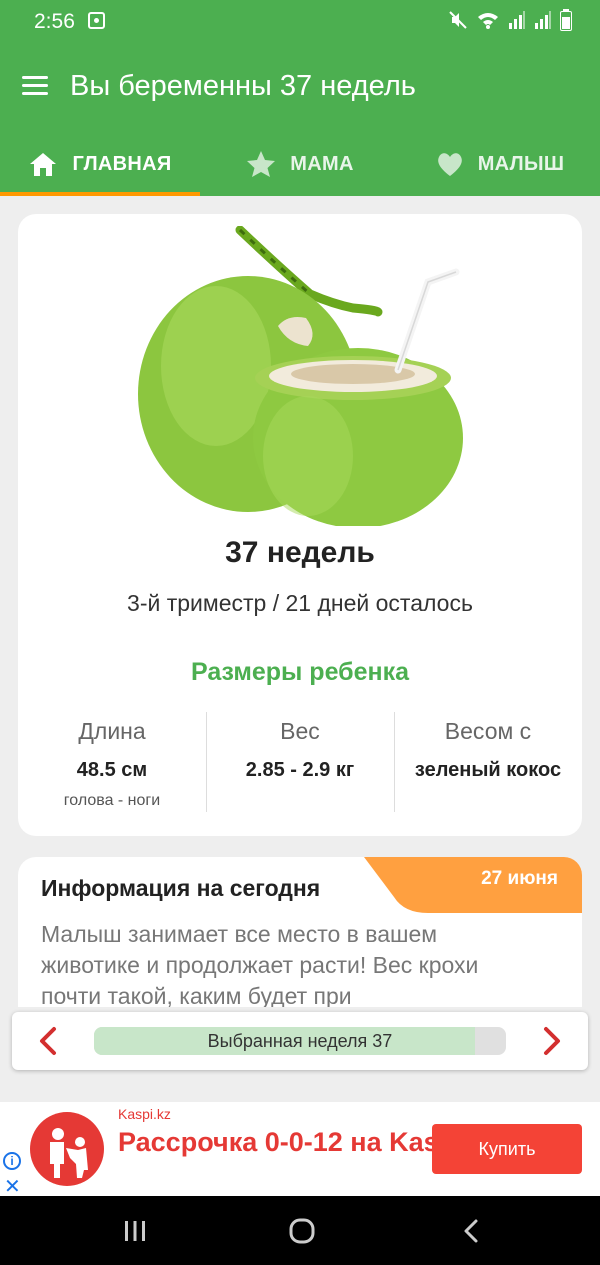  I want to click on ad-brand: Kaspi.kz, so click(144, 1114).